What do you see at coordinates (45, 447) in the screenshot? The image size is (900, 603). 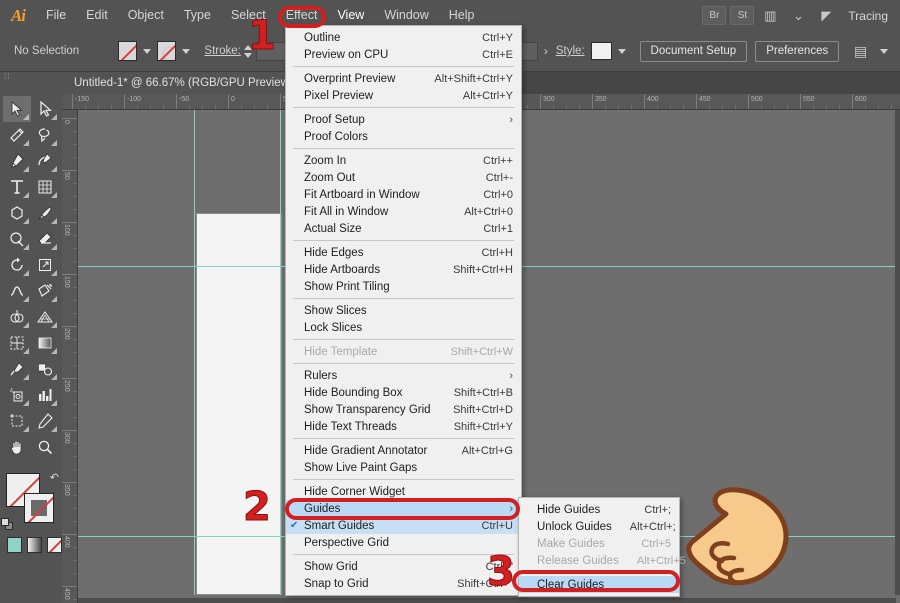 I see `zoom-tool` at bounding box center [45, 447].